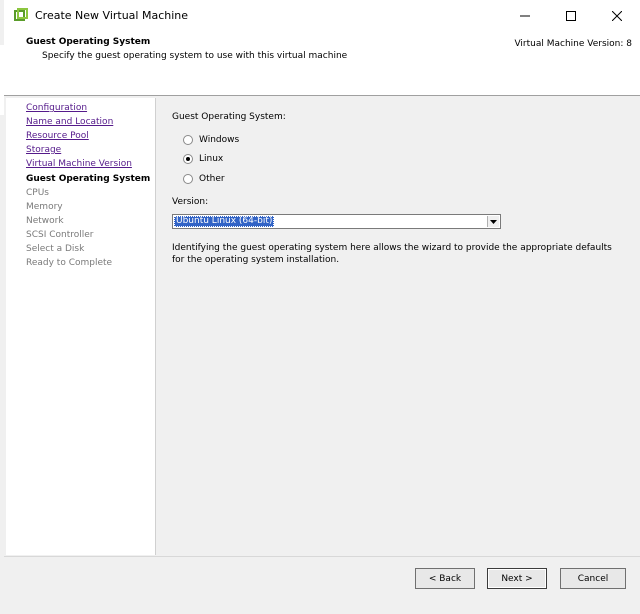 The image size is (640, 614). I want to click on chevron-down-icon, so click(493, 221).